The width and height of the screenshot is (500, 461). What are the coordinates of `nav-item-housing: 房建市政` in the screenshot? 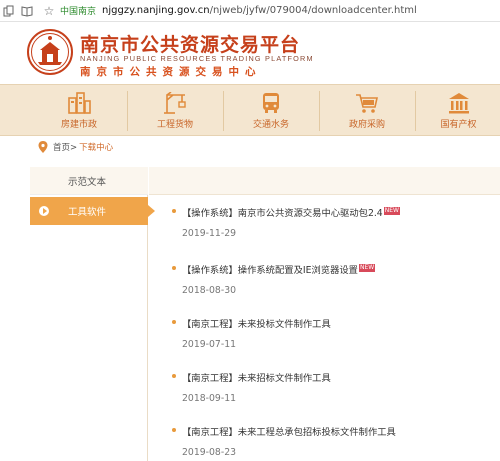 It's located at (79, 111).